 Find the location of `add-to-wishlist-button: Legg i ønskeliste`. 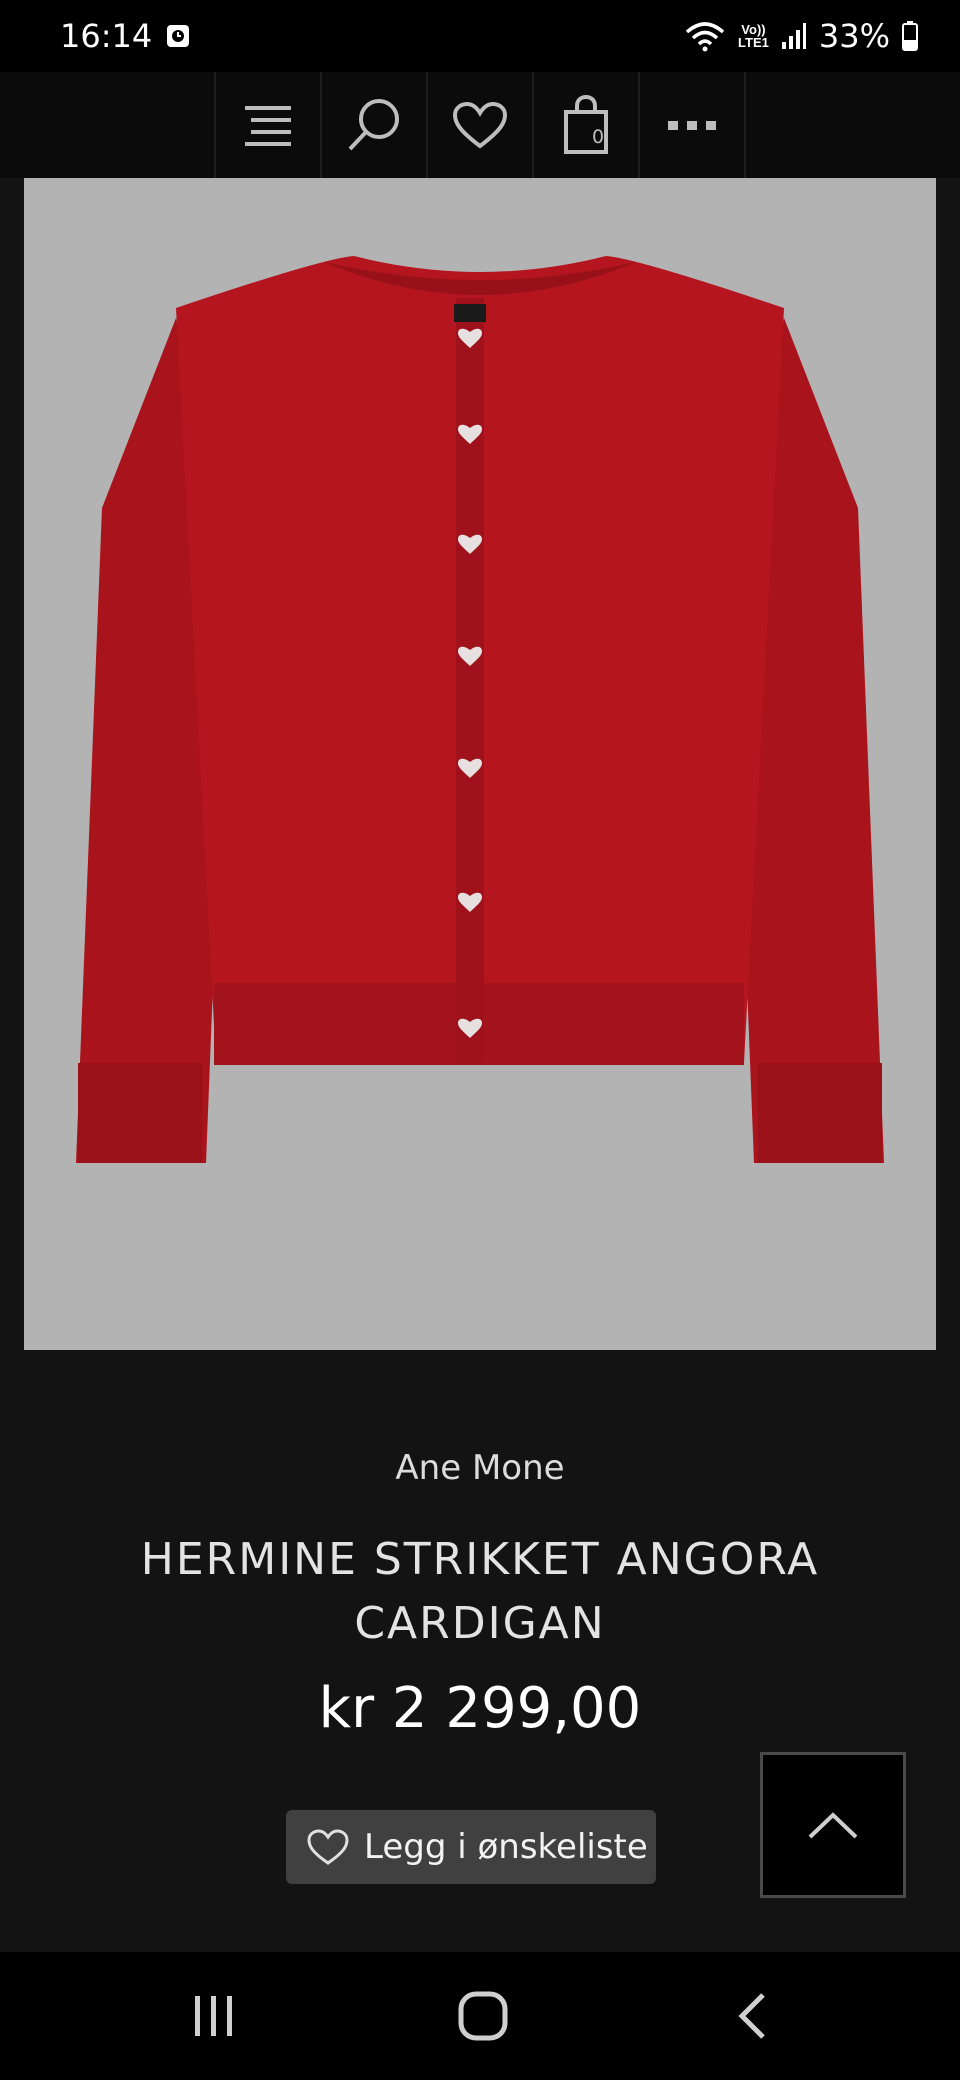

add-to-wishlist-button: Legg i ønskeliste is located at coordinates (471, 1847).